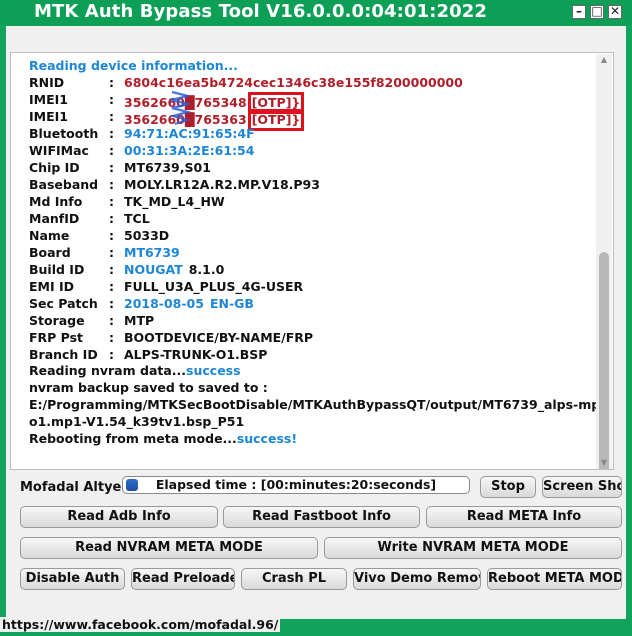 The height and width of the screenshot is (636, 632). What do you see at coordinates (57, 320) in the screenshot?
I see `log-row-key: Storage` at bounding box center [57, 320].